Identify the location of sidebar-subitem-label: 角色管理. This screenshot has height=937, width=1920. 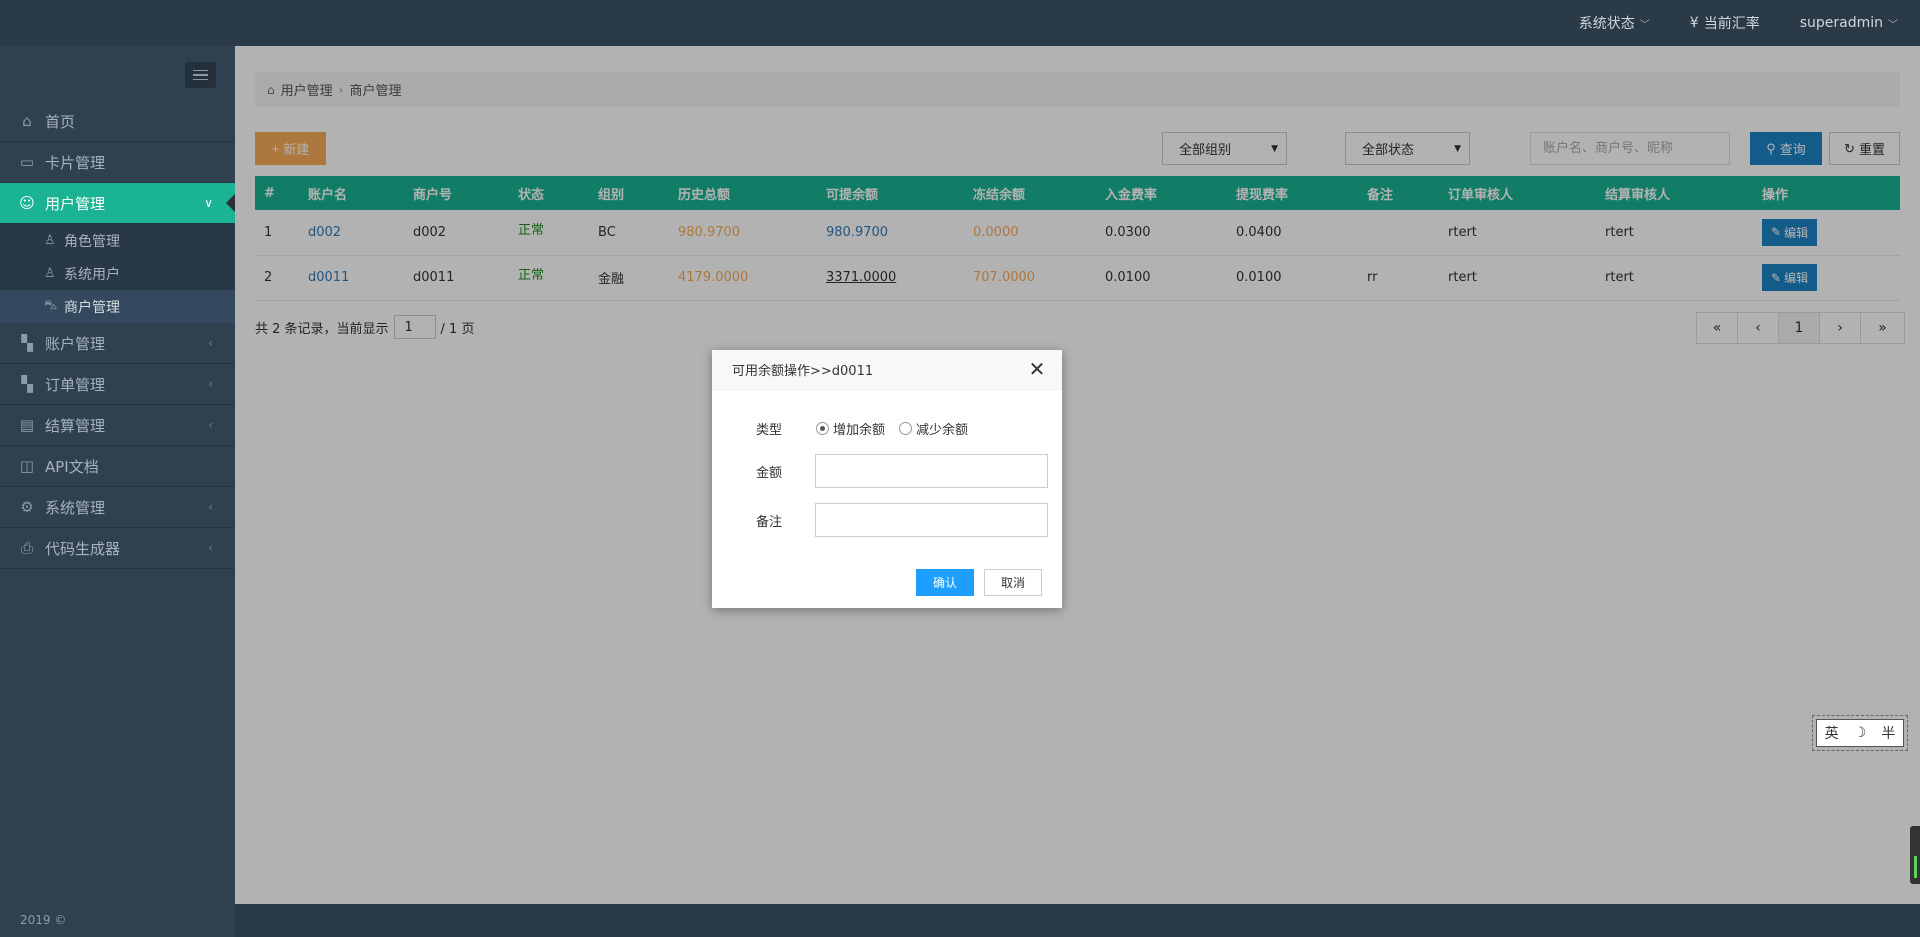
(92, 241).